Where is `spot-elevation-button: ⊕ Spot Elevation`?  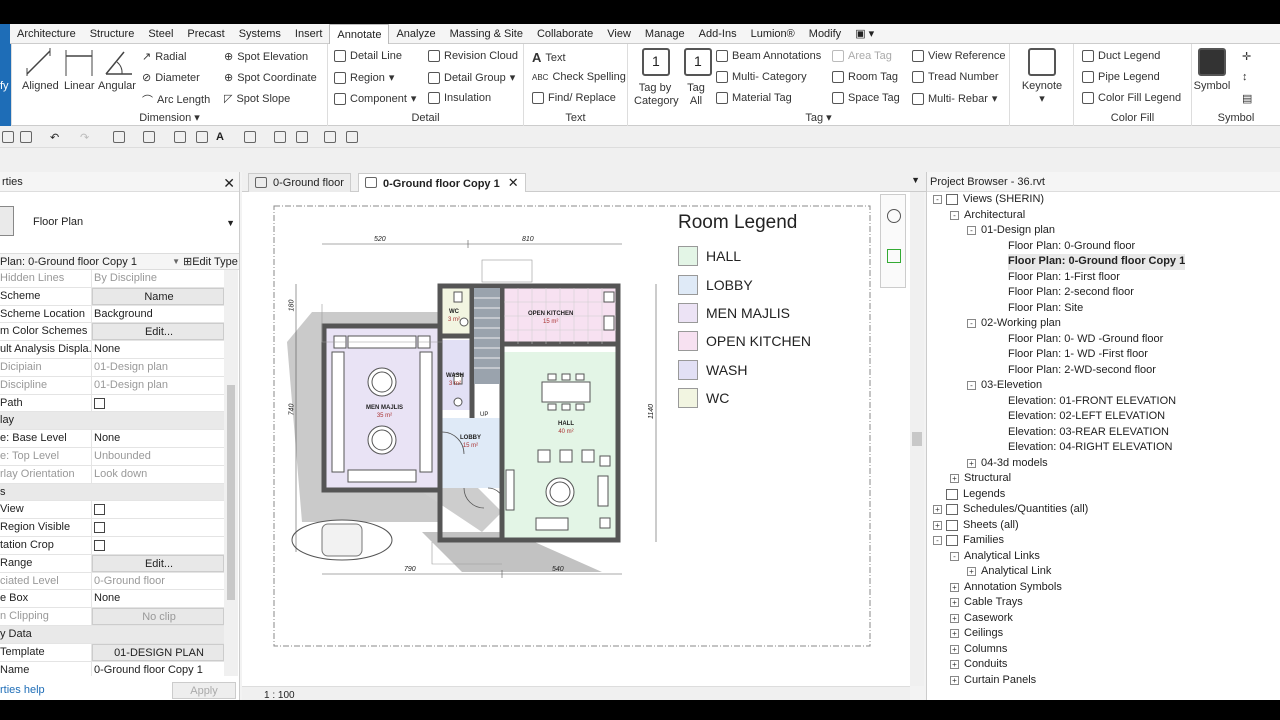 spot-elevation-button: ⊕ Spot Elevation is located at coordinates (266, 57).